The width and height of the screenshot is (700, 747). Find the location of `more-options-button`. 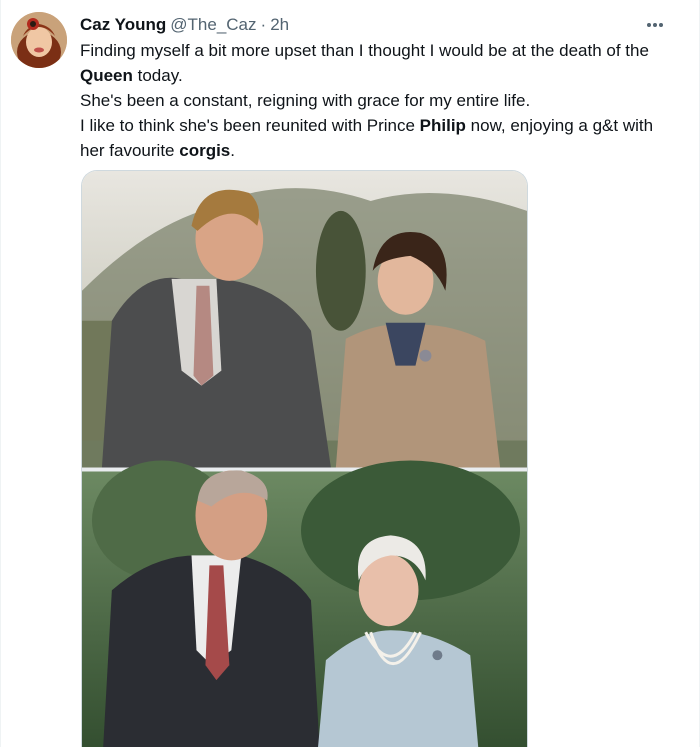

more-options-button is located at coordinates (655, 25).